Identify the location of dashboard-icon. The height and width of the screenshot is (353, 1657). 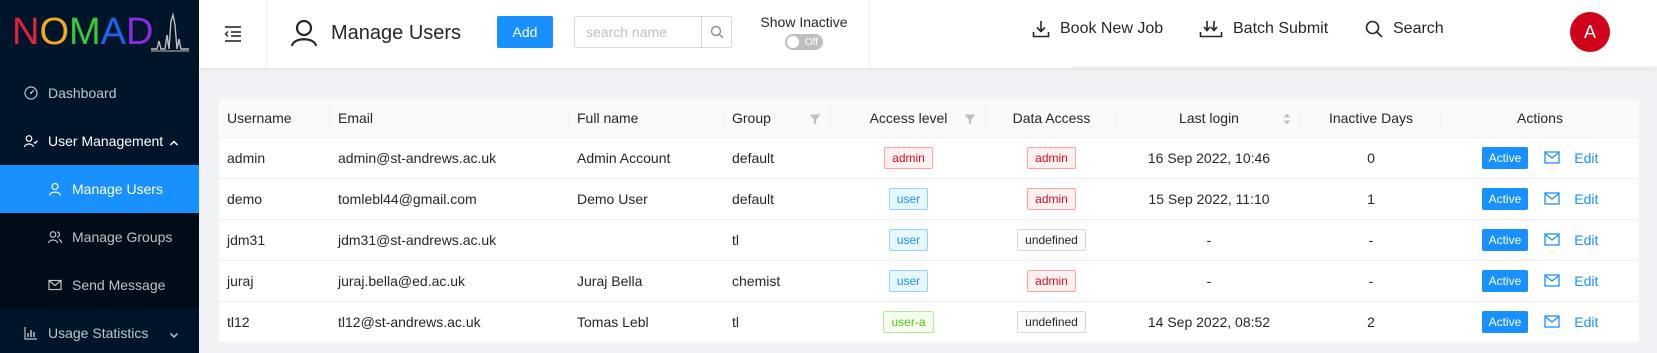
(31, 93).